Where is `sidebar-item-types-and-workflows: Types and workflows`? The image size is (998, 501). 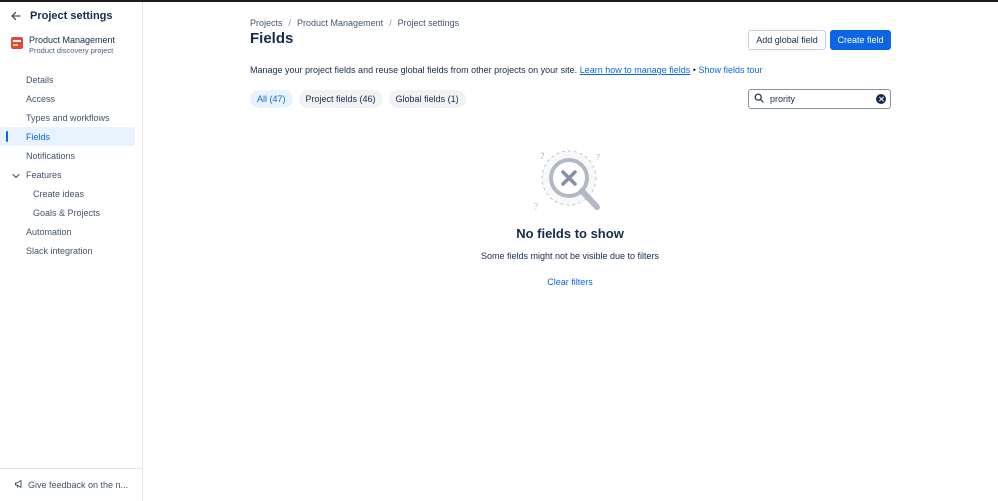 sidebar-item-types-and-workflows: Types and workflows is located at coordinates (71, 117).